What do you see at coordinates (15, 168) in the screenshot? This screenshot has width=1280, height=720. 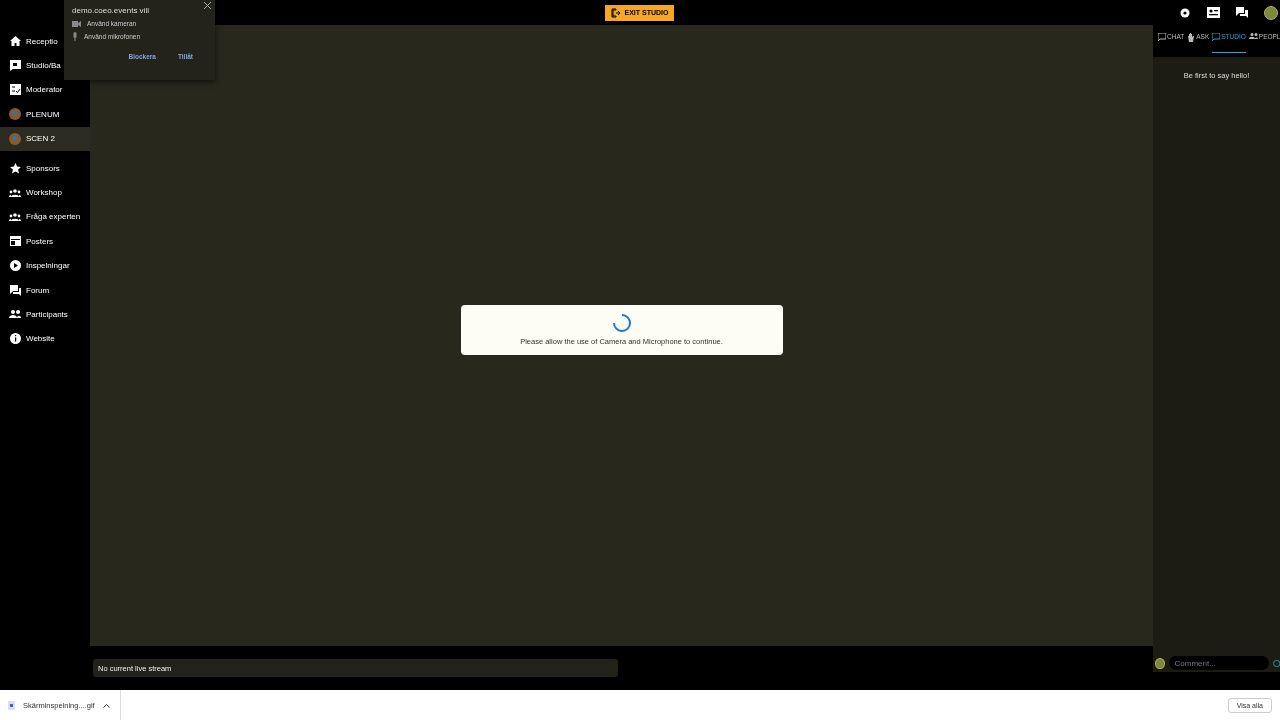 I see `star-icon` at bounding box center [15, 168].